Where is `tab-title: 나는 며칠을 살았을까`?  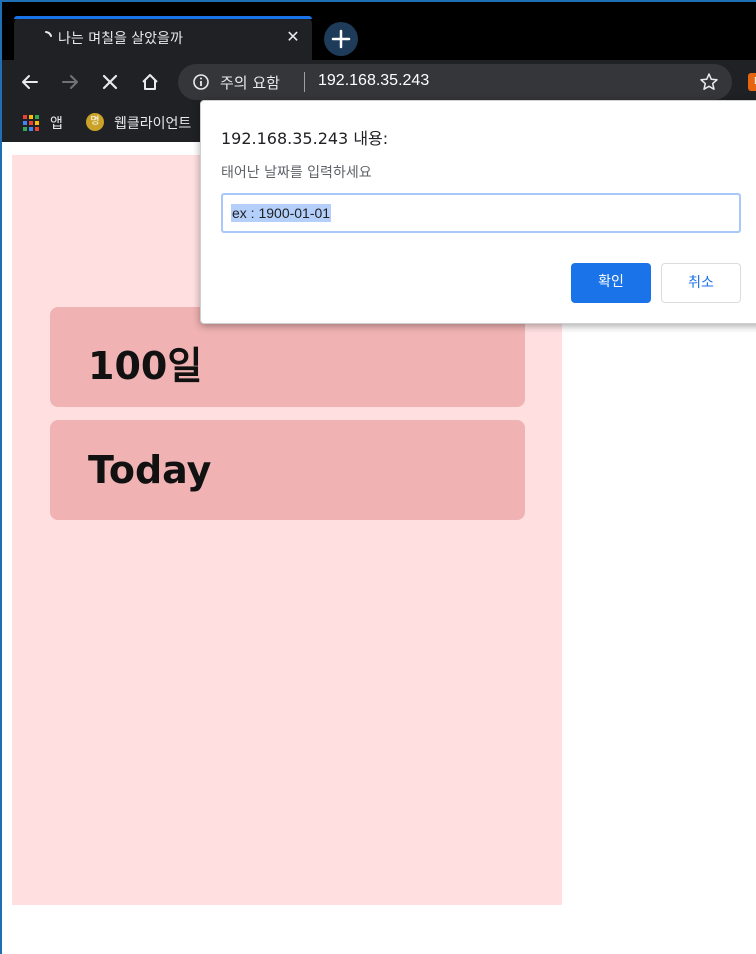 tab-title: 나는 며칠을 살았을까 is located at coordinates (120, 39).